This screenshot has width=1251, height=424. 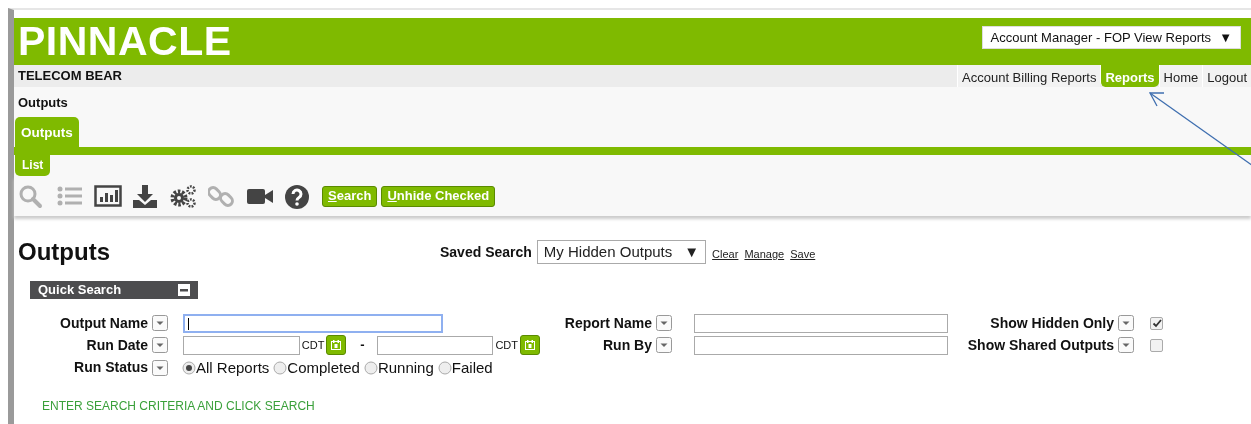 What do you see at coordinates (764, 254) in the screenshot?
I see `saved-search-link: Manage` at bounding box center [764, 254].